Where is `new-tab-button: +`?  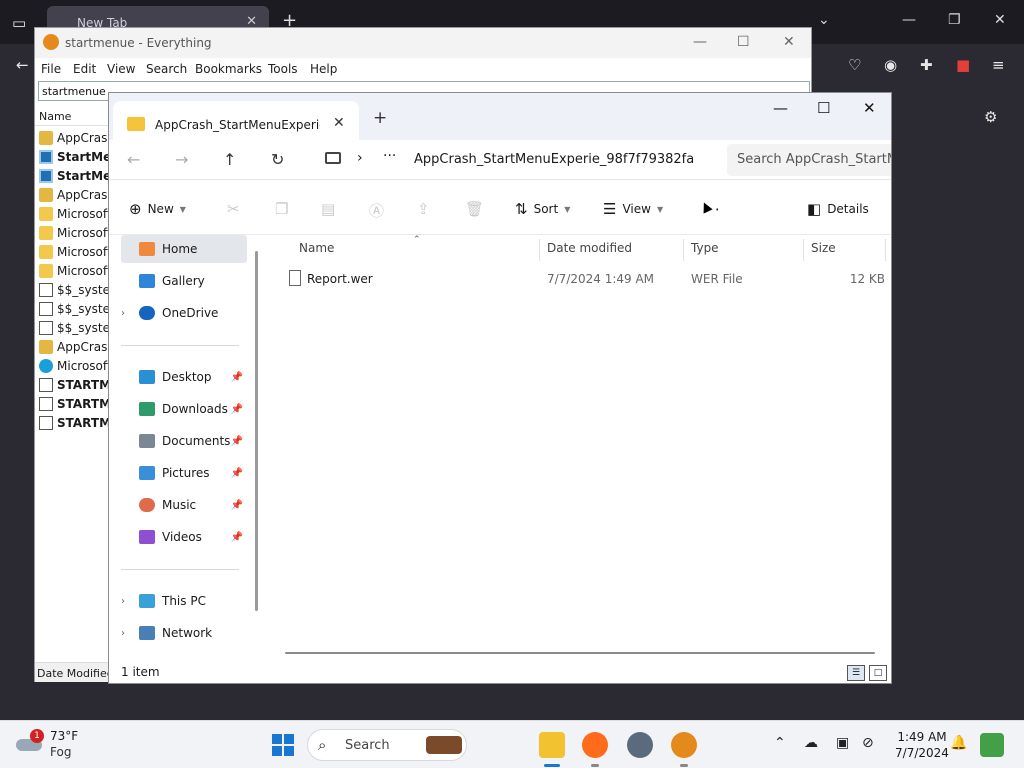
new-tab-button: + is located at coordinates (380, 118).